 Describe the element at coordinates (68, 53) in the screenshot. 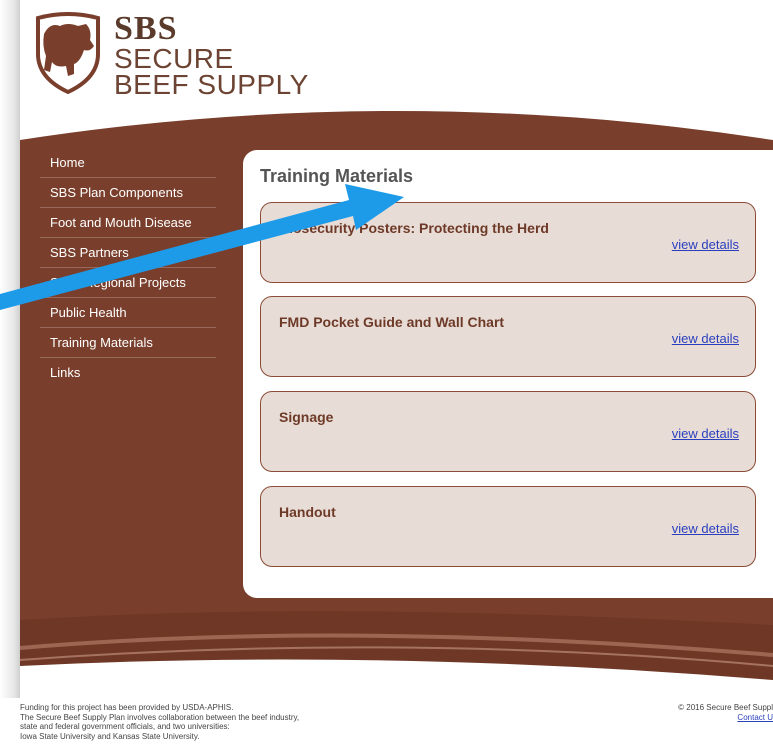

I see `shield-logo-icon` at that location.